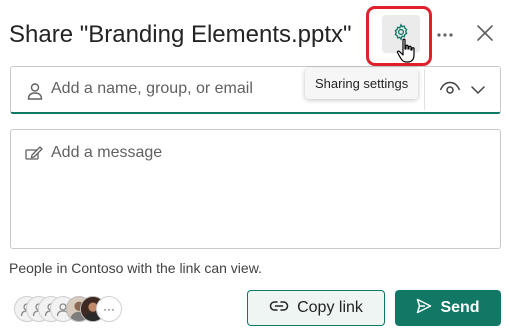 The height and width of the screenshot is (331, 509). Describe the element at coordinates (424, 308) in the screenshot. I see `send-icon` at that location.